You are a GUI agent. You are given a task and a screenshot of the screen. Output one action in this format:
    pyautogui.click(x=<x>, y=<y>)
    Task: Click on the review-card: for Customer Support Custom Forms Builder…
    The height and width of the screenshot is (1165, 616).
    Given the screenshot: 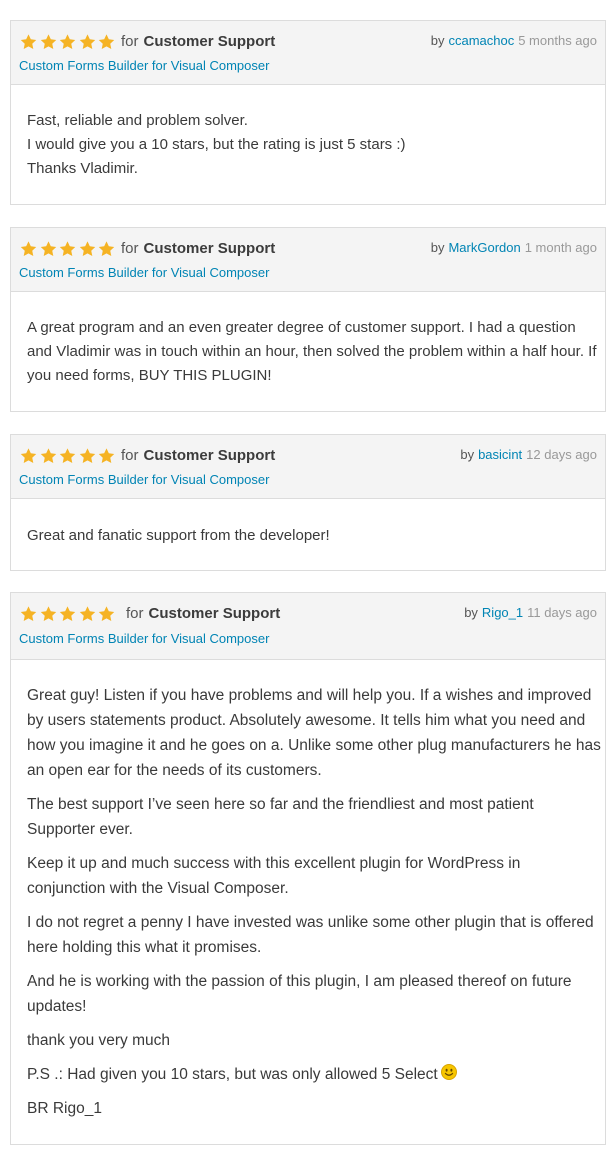 What is the action you would take?
    pyautogui.click(x=308, y=502)
    